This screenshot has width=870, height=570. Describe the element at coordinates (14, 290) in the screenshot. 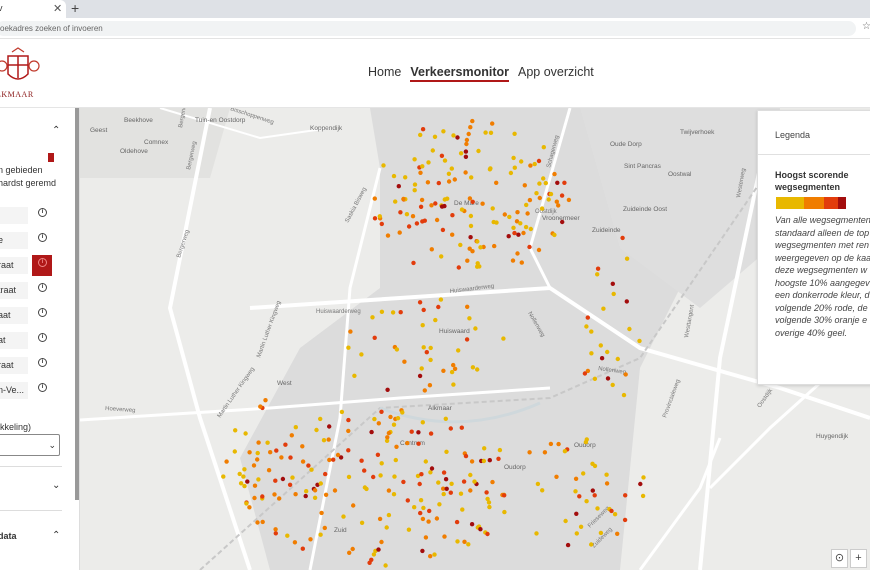

I see `street-label: traat` at that location.